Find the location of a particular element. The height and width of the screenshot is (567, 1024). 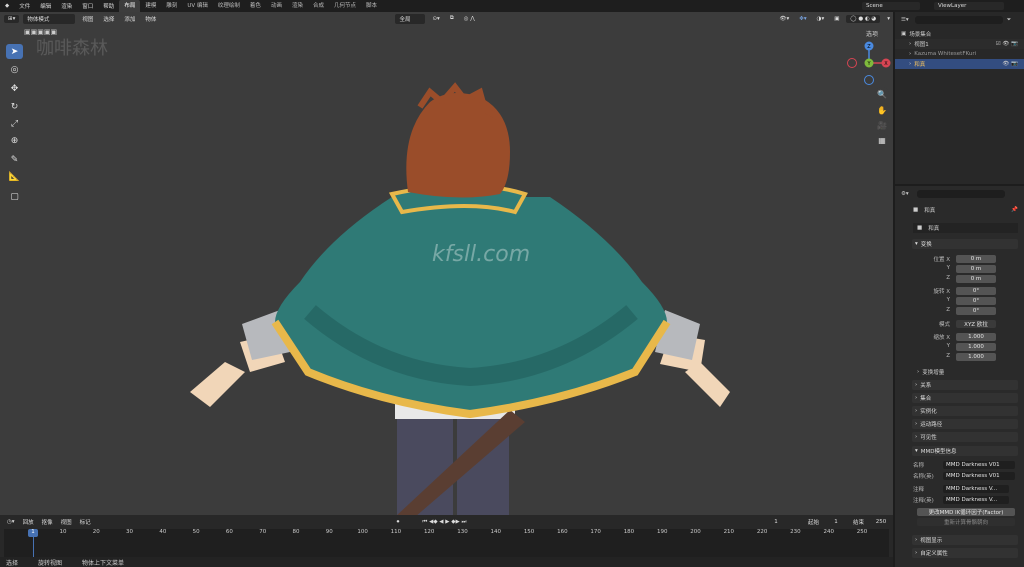

start-frame-field: 1 is located at coordinates (835, 522).